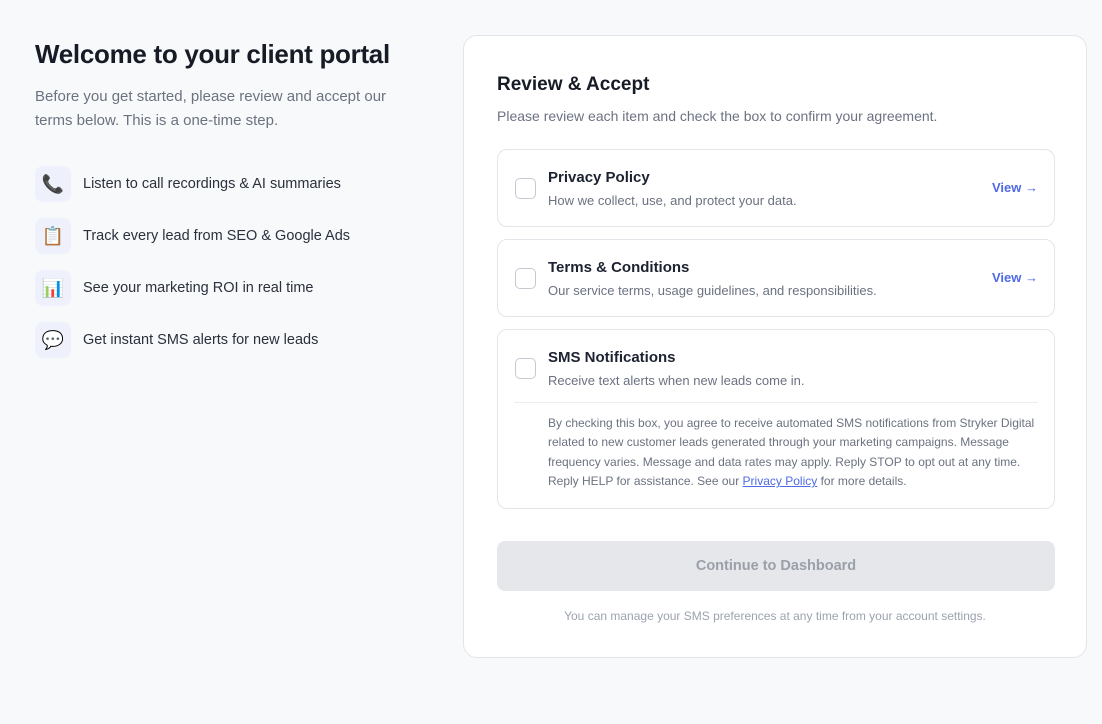  I want to click on privacy-policy-inline-link: Privacy Policy, so click(780, 481).